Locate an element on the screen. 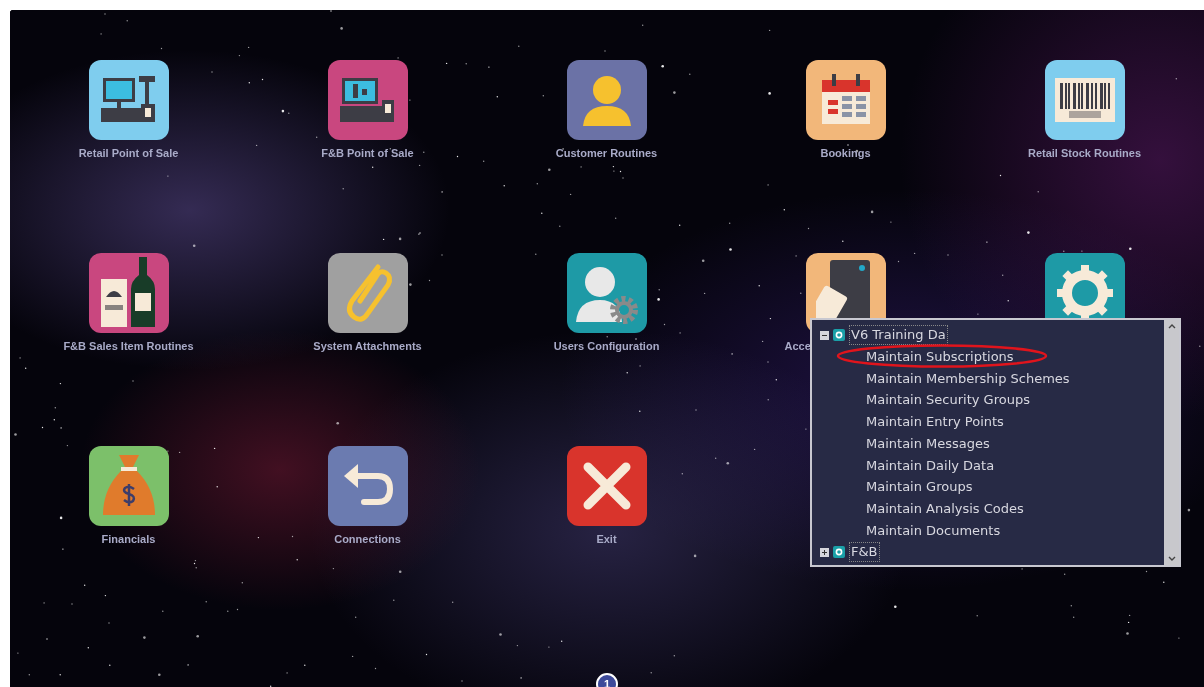 The width and height of the screenshot is (1204, 687). tile-label: Bookings is located at coordinates (845, 153).